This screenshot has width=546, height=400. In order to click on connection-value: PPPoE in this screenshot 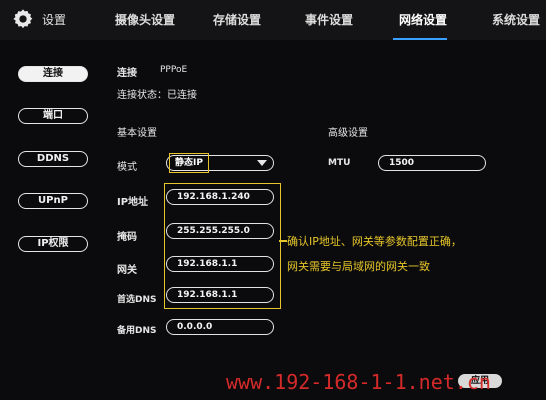, I will do `click(174, 70)`.